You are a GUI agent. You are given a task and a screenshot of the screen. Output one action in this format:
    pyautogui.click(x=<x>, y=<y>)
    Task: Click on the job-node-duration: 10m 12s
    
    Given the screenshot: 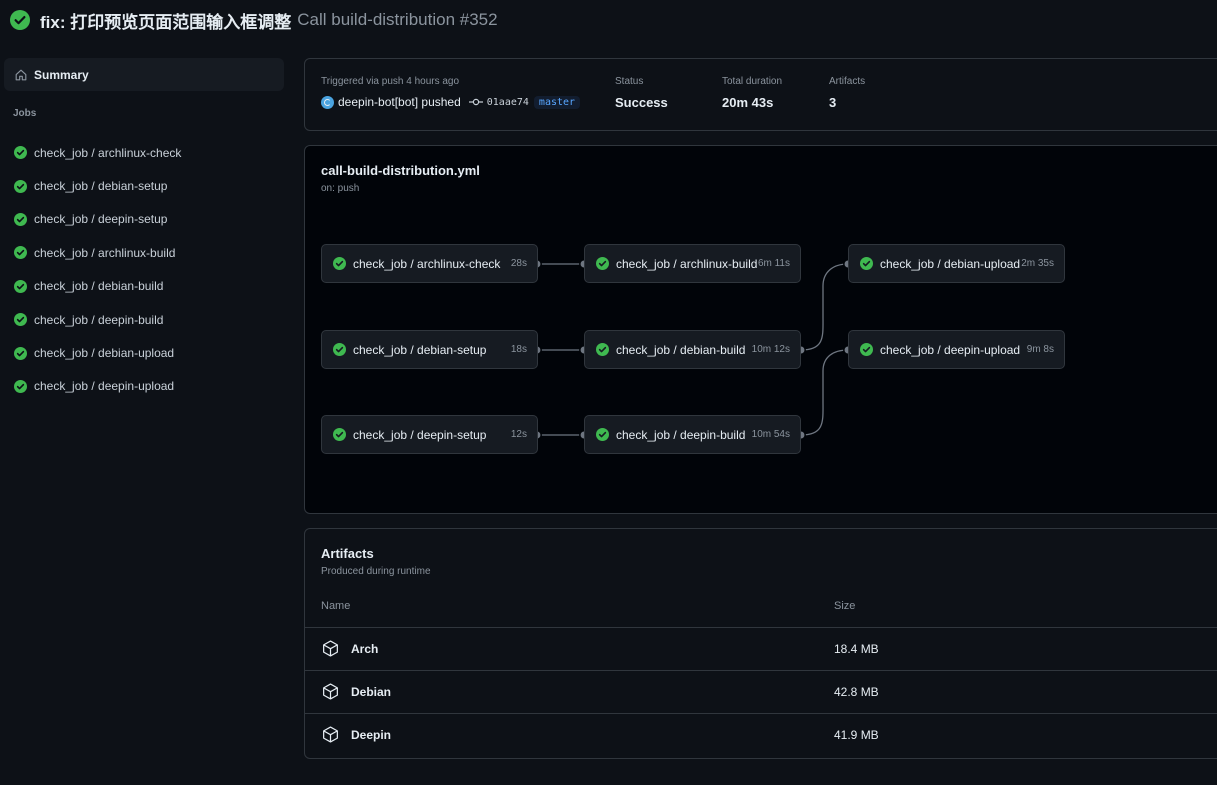 What is the action you would take?
    pyautogui.click(x=770, y=349)
    